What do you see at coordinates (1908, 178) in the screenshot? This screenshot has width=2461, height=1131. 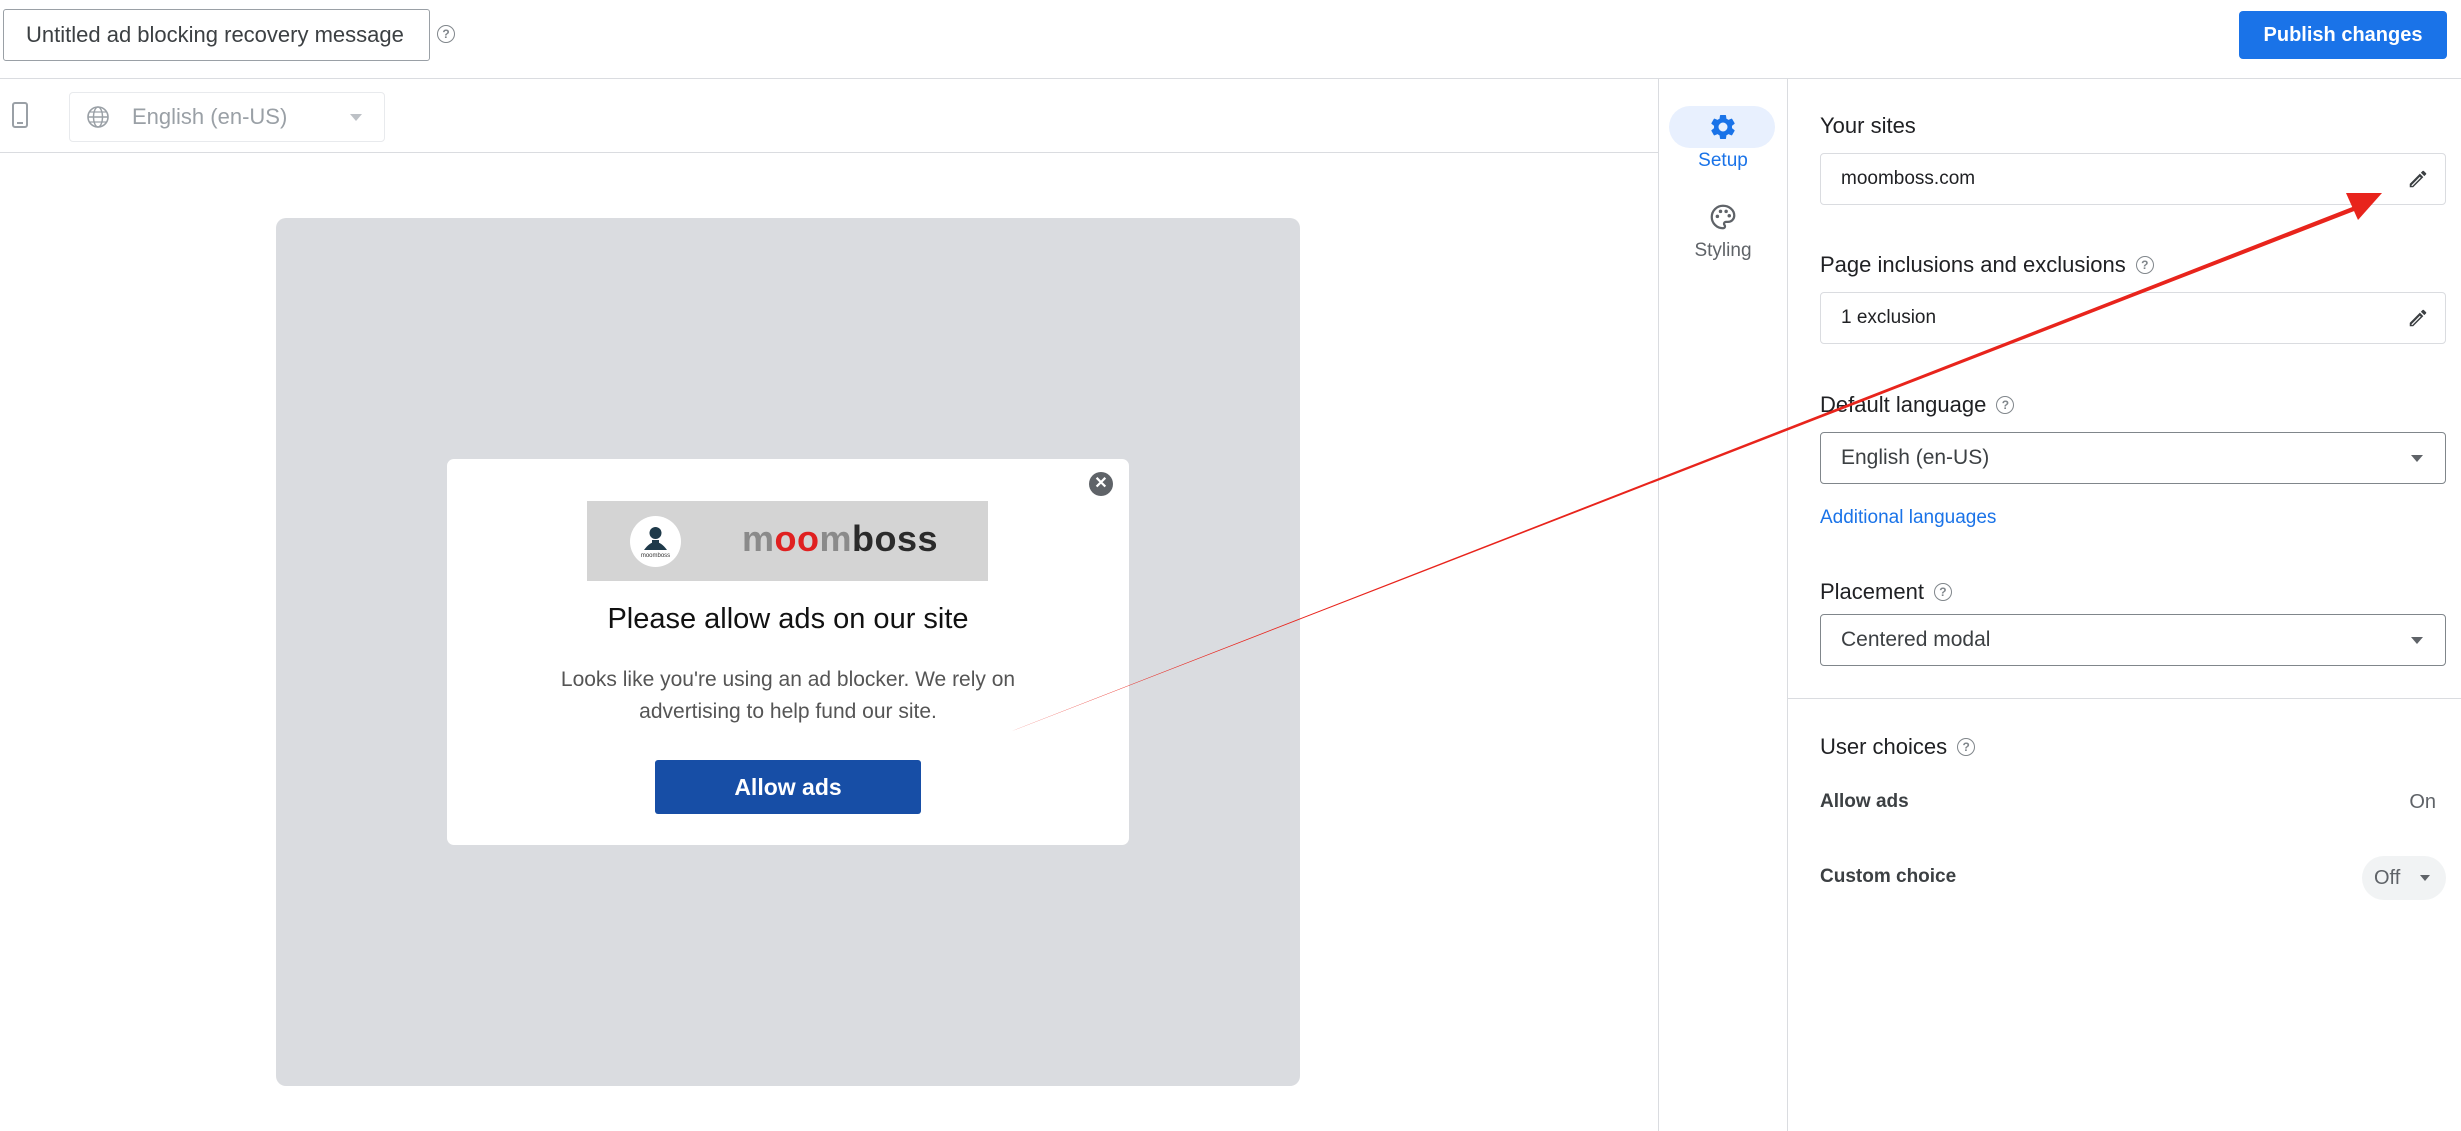 I see `your-sites-value: moomboss.com` at bounding box center [1908, 178].